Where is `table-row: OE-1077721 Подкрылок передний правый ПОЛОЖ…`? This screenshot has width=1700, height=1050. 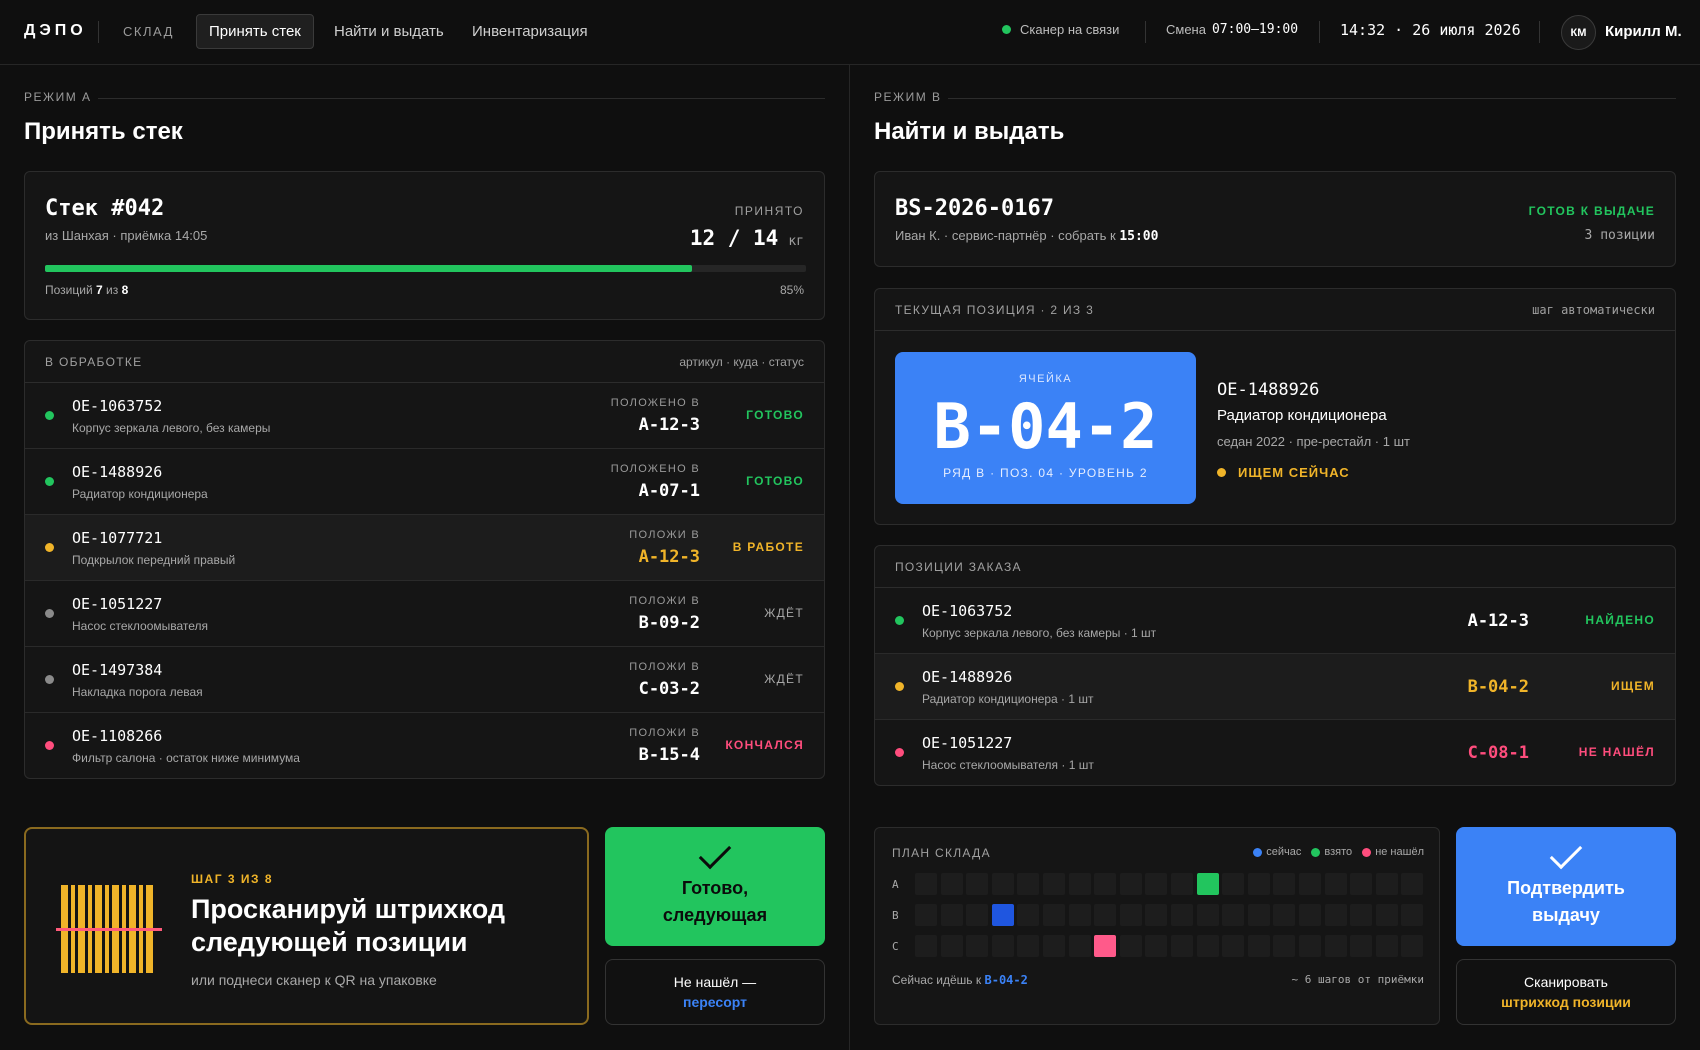 table-row: OE-1077721 Подкрылок передний правый ПОЛОЖ… is located at coordinates (424, 548).